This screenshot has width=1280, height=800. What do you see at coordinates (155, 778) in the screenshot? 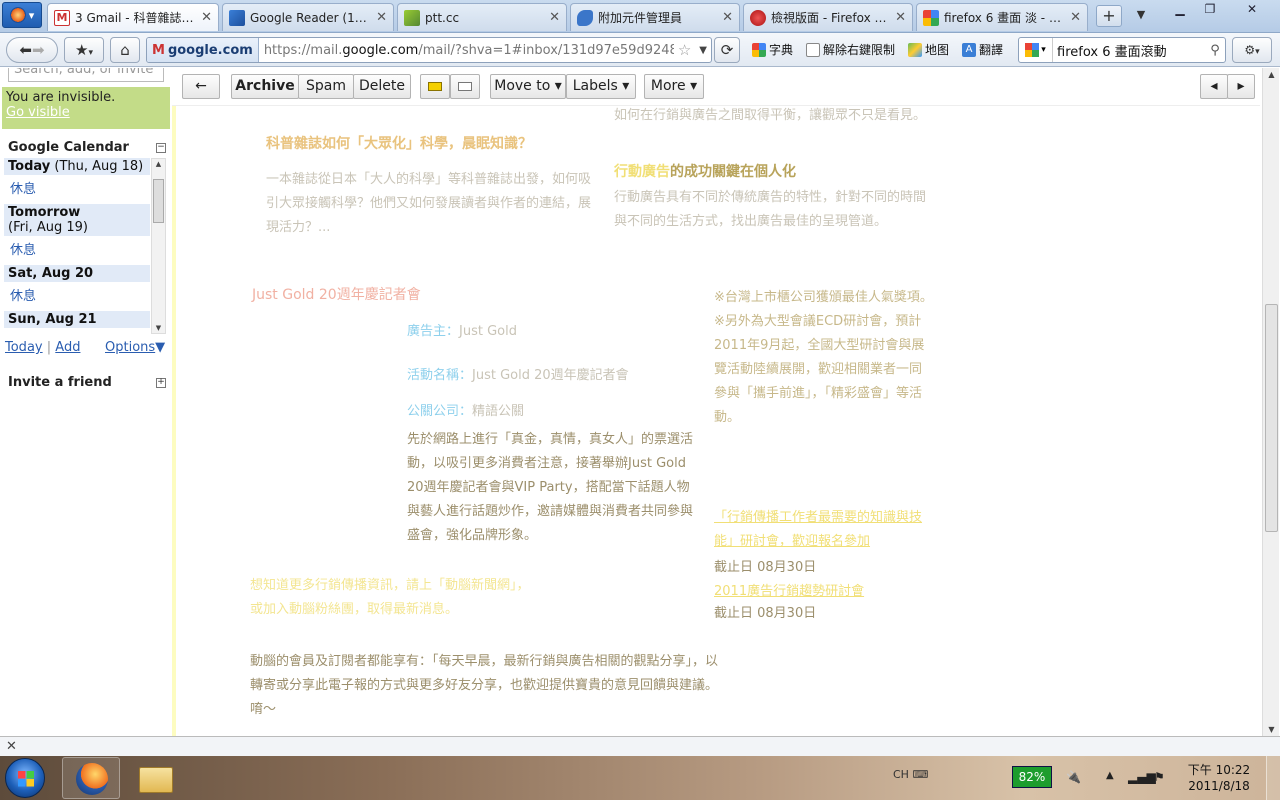
I see `taskbar-explorer` at bounding box center [155, 778].